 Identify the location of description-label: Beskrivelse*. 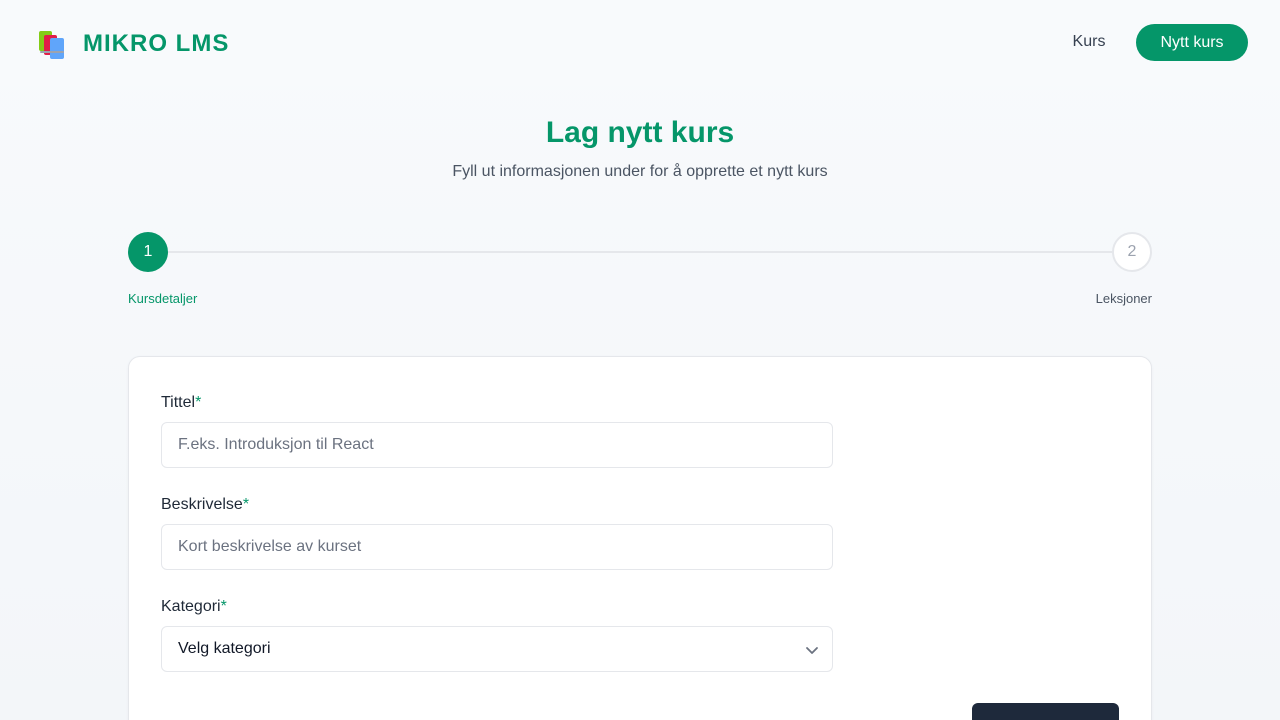
(205, 505).